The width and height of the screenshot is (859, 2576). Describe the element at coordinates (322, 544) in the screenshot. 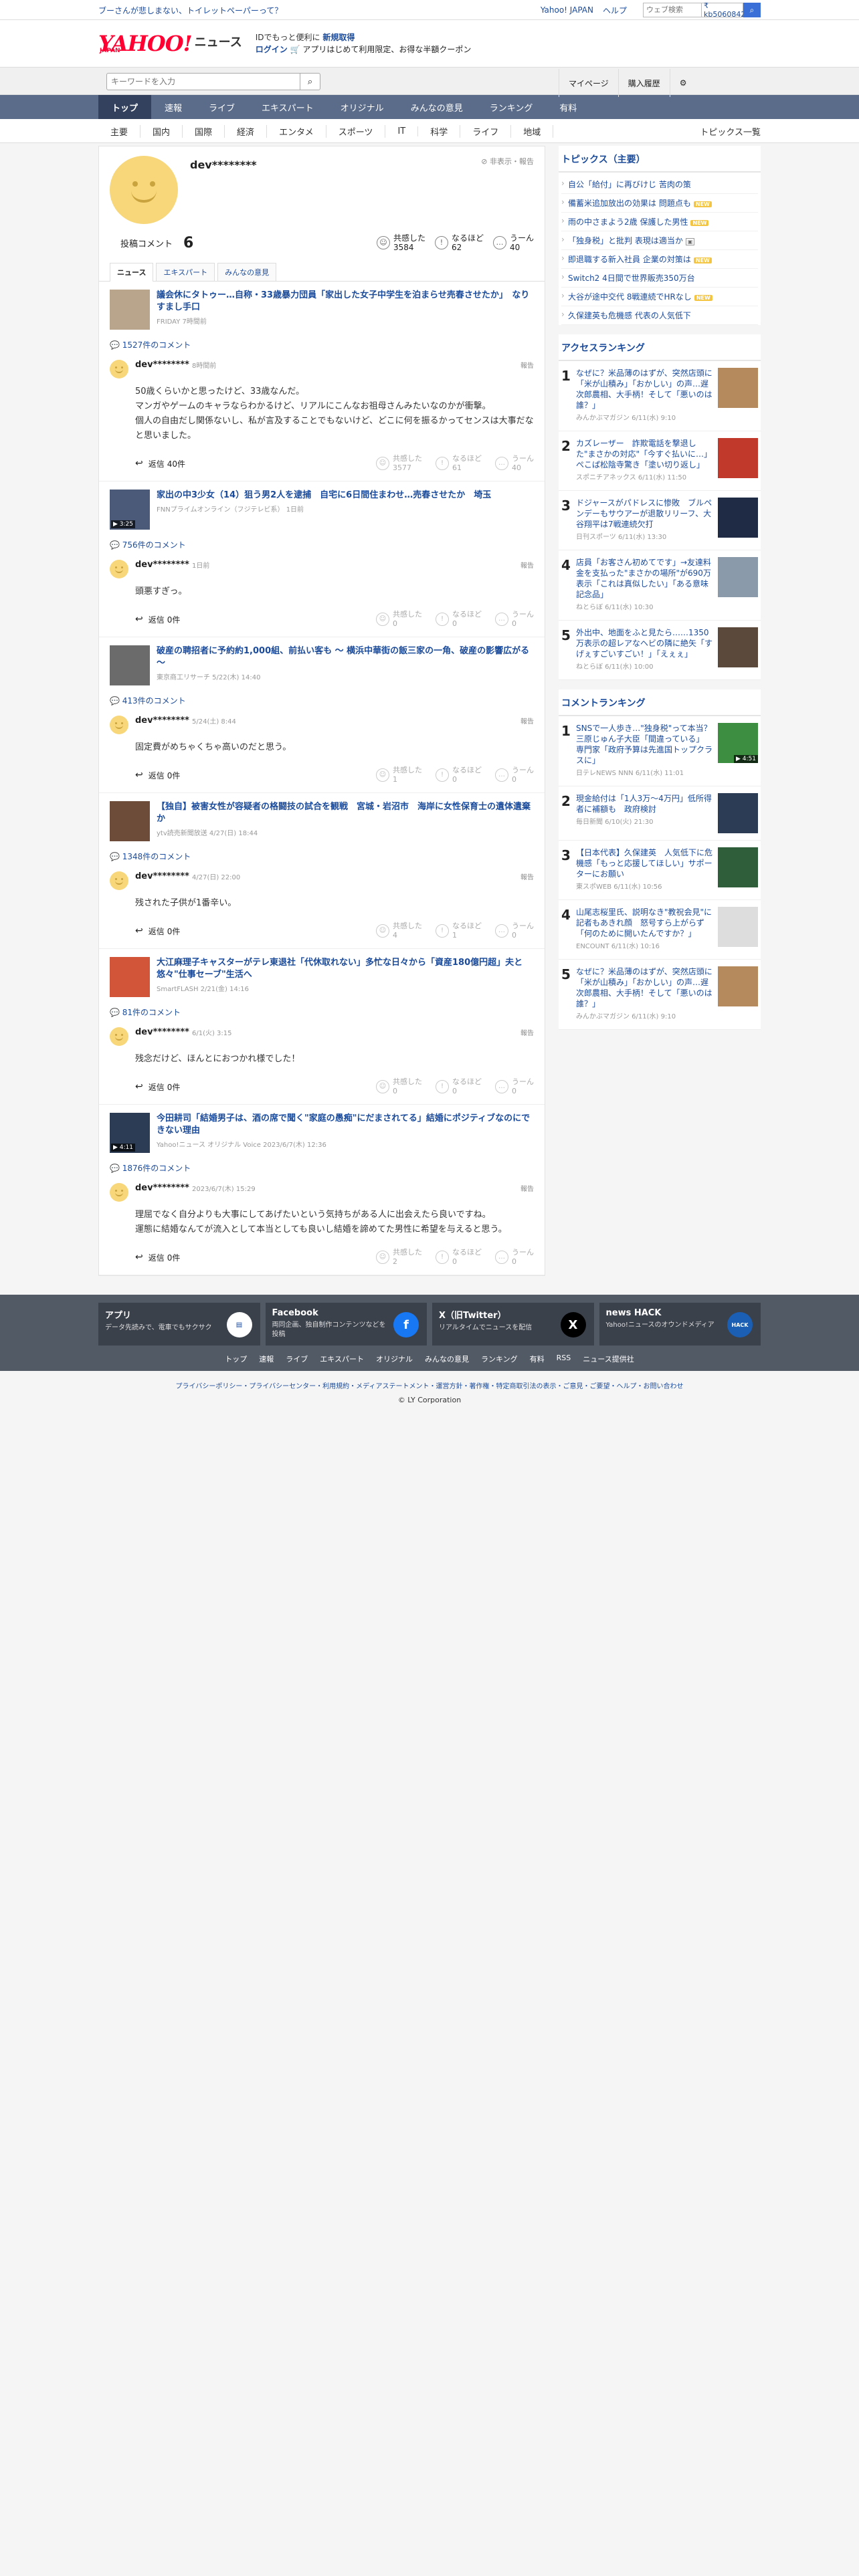

I see `comment-count-link: 💬 756件のコメント` at that location.